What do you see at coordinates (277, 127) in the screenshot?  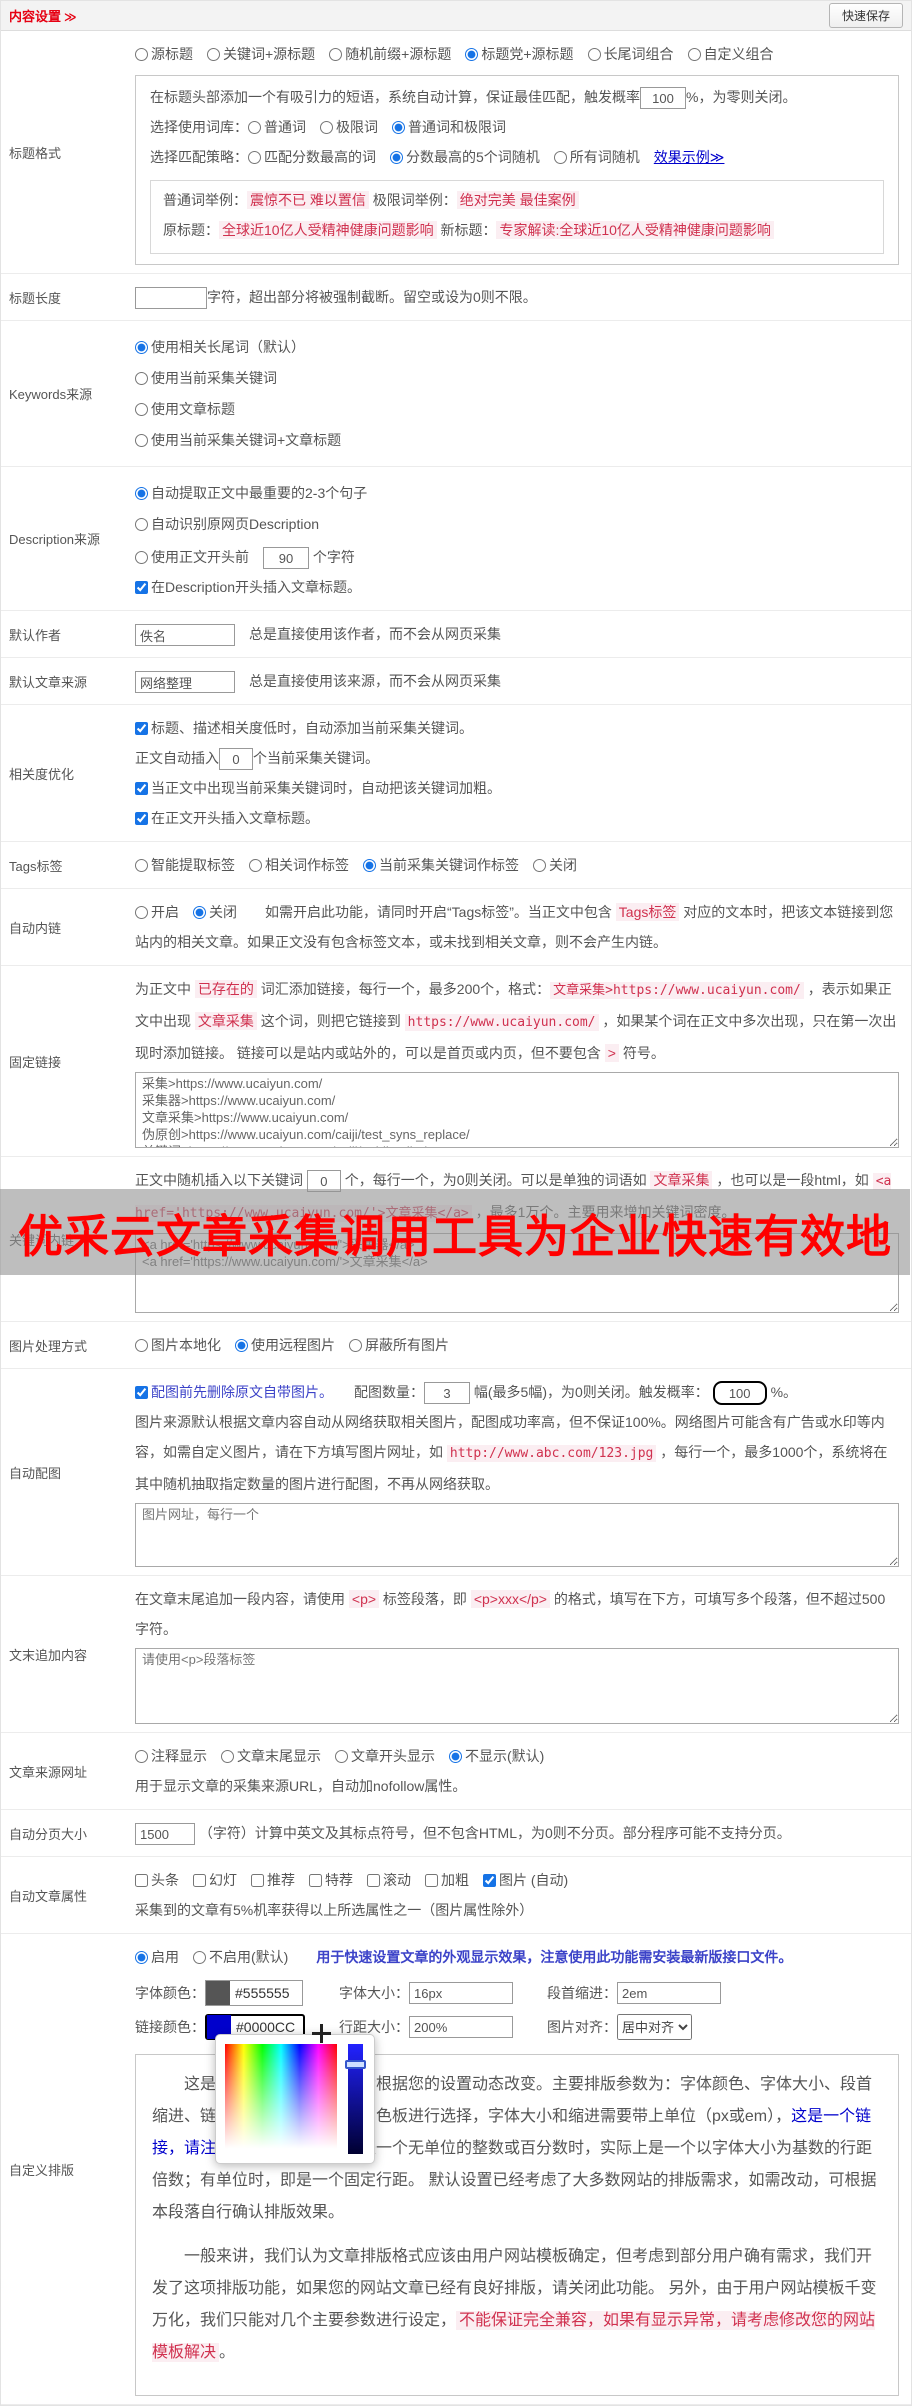 I see `radio-option: 普通词` at bounding box center [277, 127].